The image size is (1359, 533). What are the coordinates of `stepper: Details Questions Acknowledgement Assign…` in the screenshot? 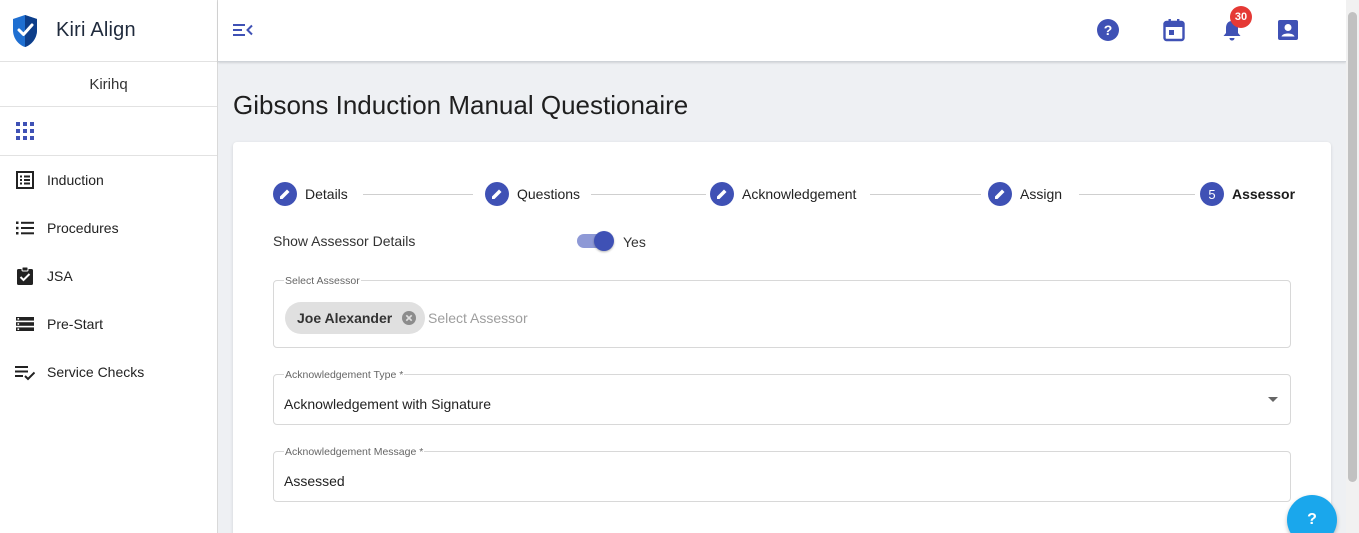 It's located at (784, 194).